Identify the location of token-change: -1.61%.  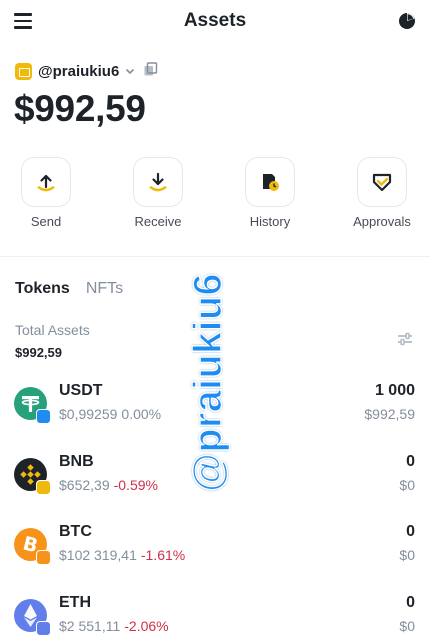
(163, 555).